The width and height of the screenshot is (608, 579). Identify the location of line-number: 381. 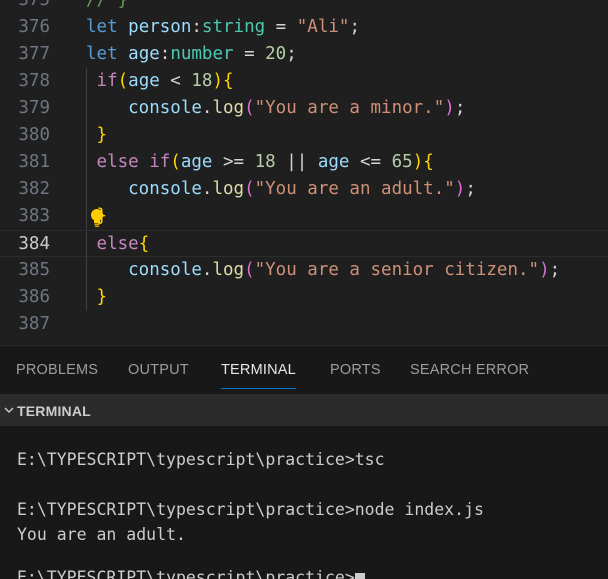
(34, 162).